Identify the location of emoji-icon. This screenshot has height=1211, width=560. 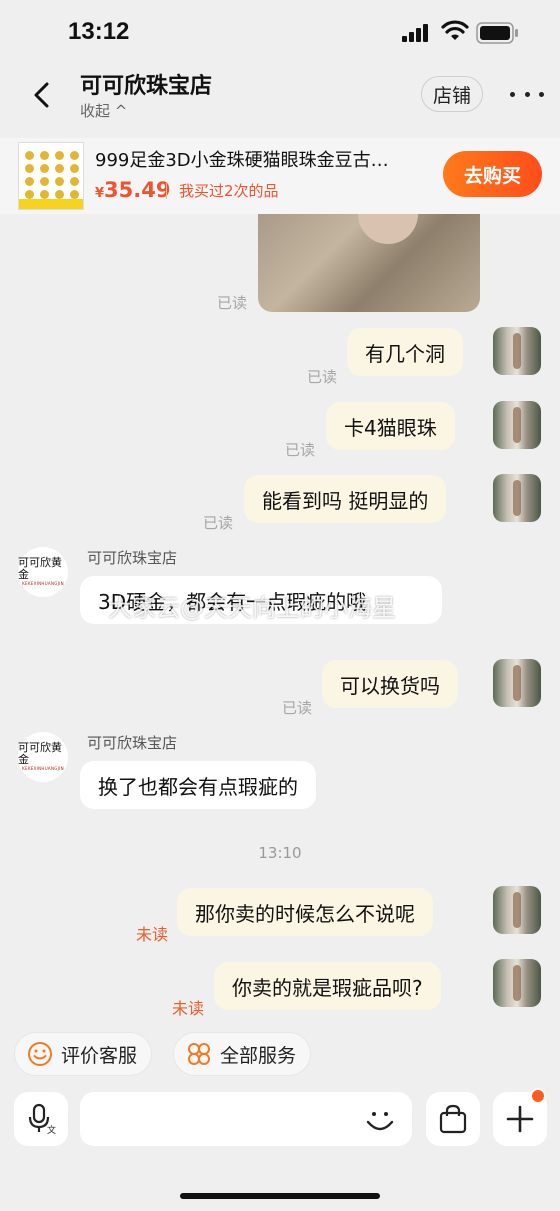
(380, 1120).